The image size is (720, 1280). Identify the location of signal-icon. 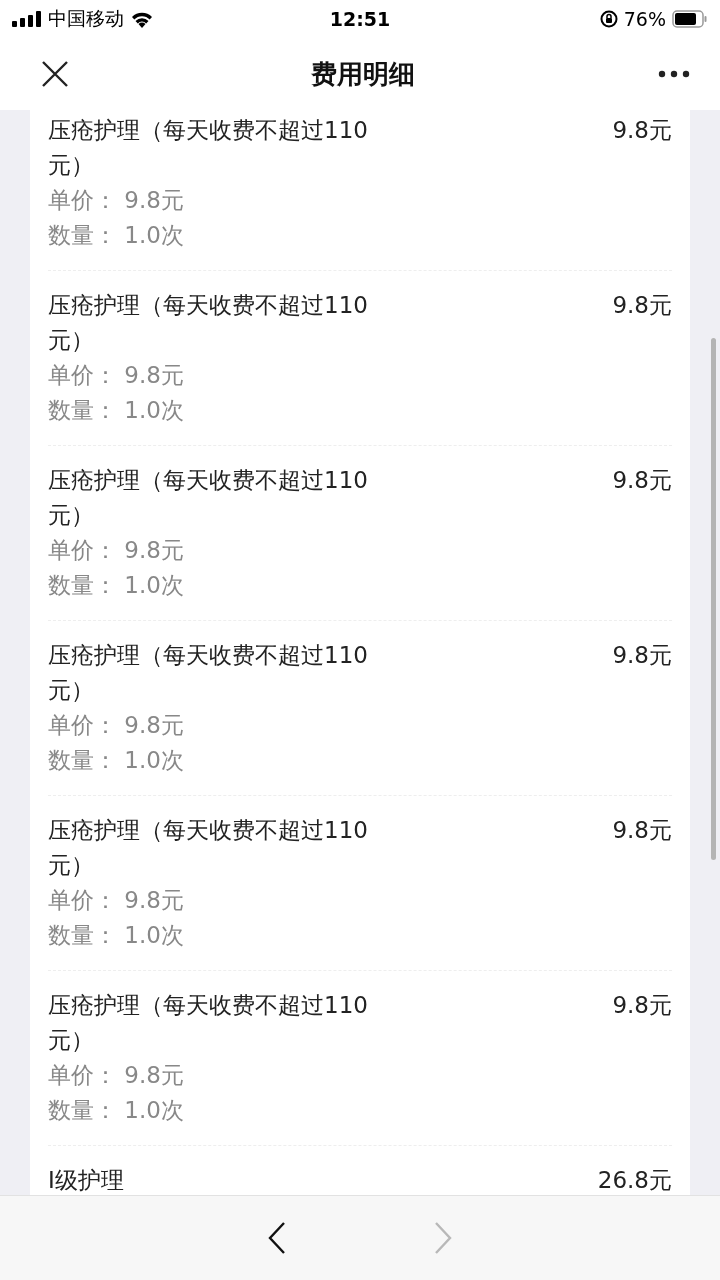
(27, 19).